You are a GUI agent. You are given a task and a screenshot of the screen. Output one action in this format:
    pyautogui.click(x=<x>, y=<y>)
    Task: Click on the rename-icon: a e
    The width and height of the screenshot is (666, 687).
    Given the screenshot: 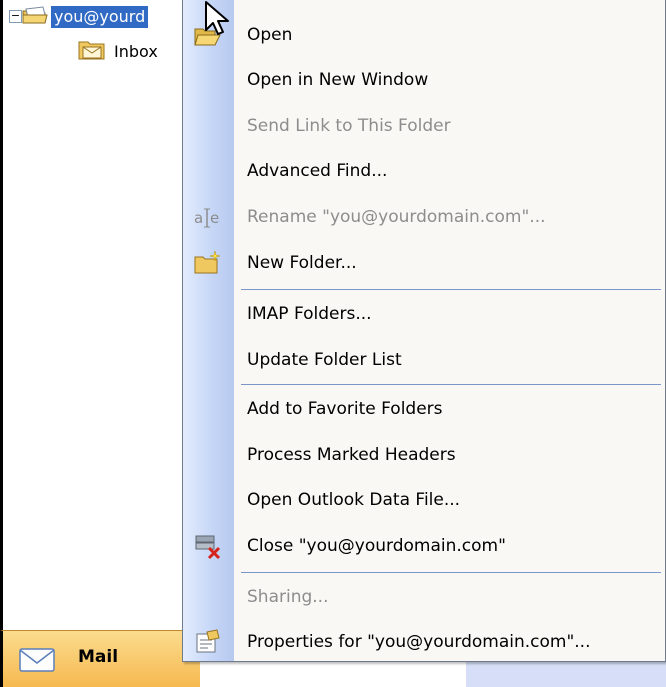 What is the action you would take?
    pyautogui.click(x=208, y=217)
    